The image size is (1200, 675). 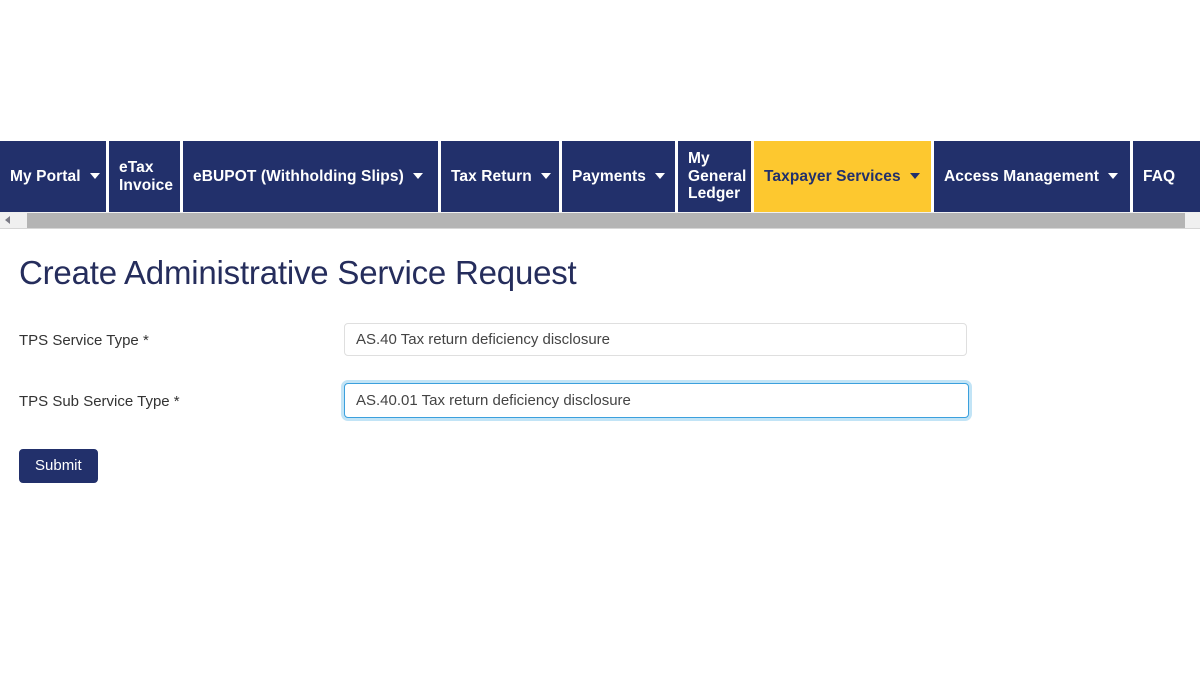 I want to click on tps-service-type-input, so click(x=655, y=339).